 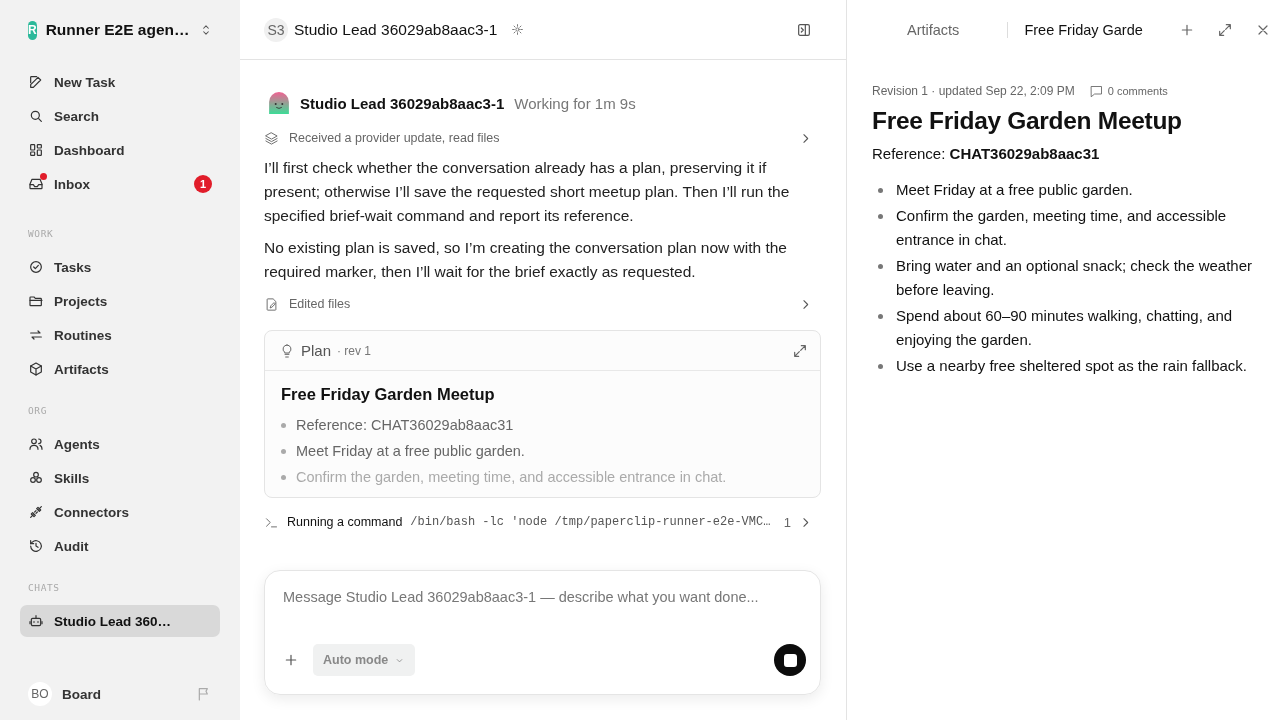 What do you see at coordinates (575, 103) in the screenshot?
I see `agent-status: Working for 1m 9s` at bounding box center [575, 103].